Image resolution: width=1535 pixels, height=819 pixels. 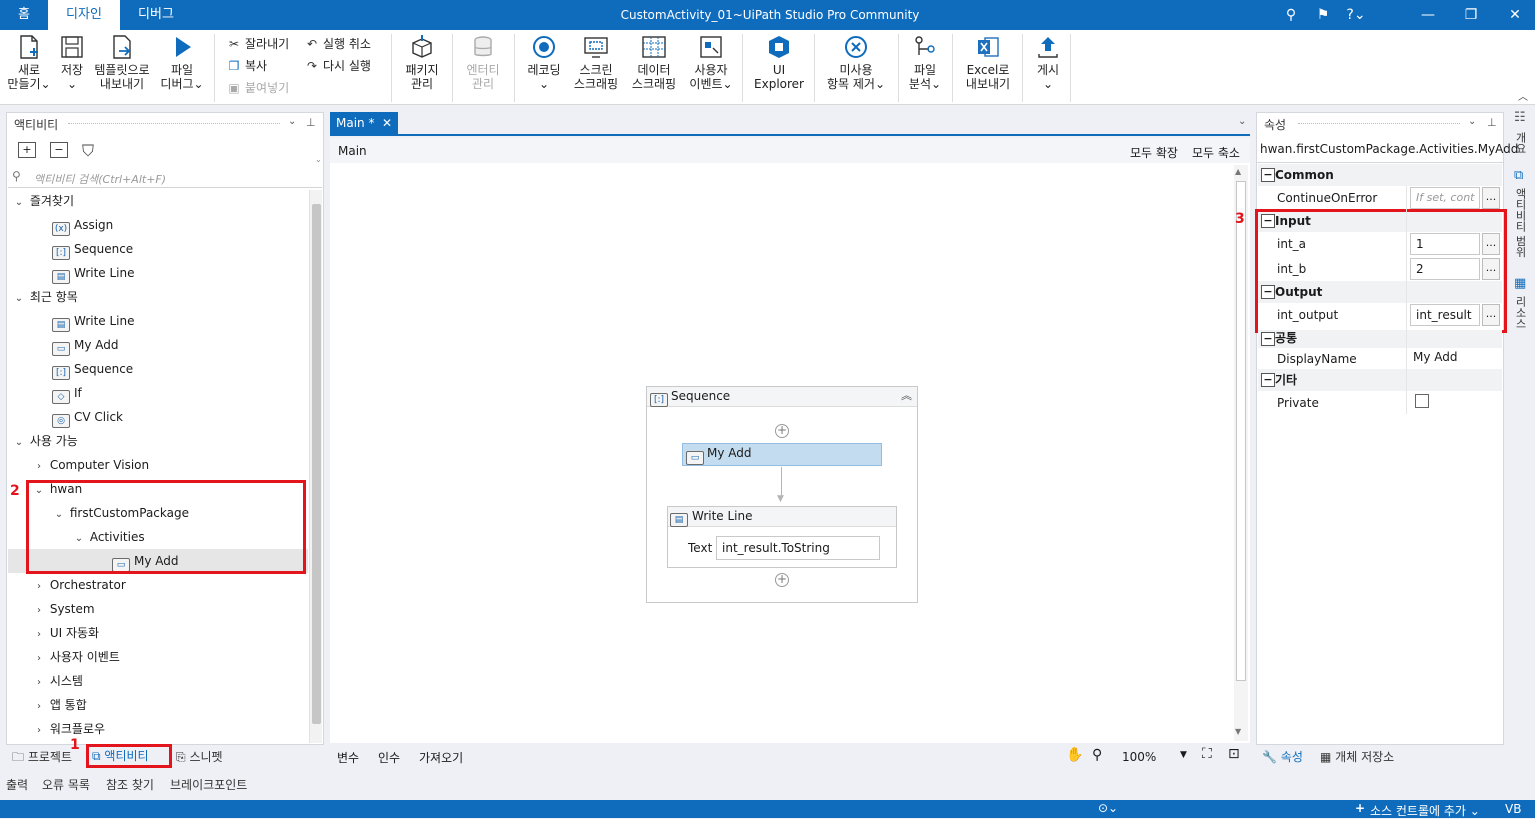 What do you see at coordinates (85, 345) in the screenshot?
I see `tree-item-my-add: ▭ My Add` at bounding box center [85, 345].